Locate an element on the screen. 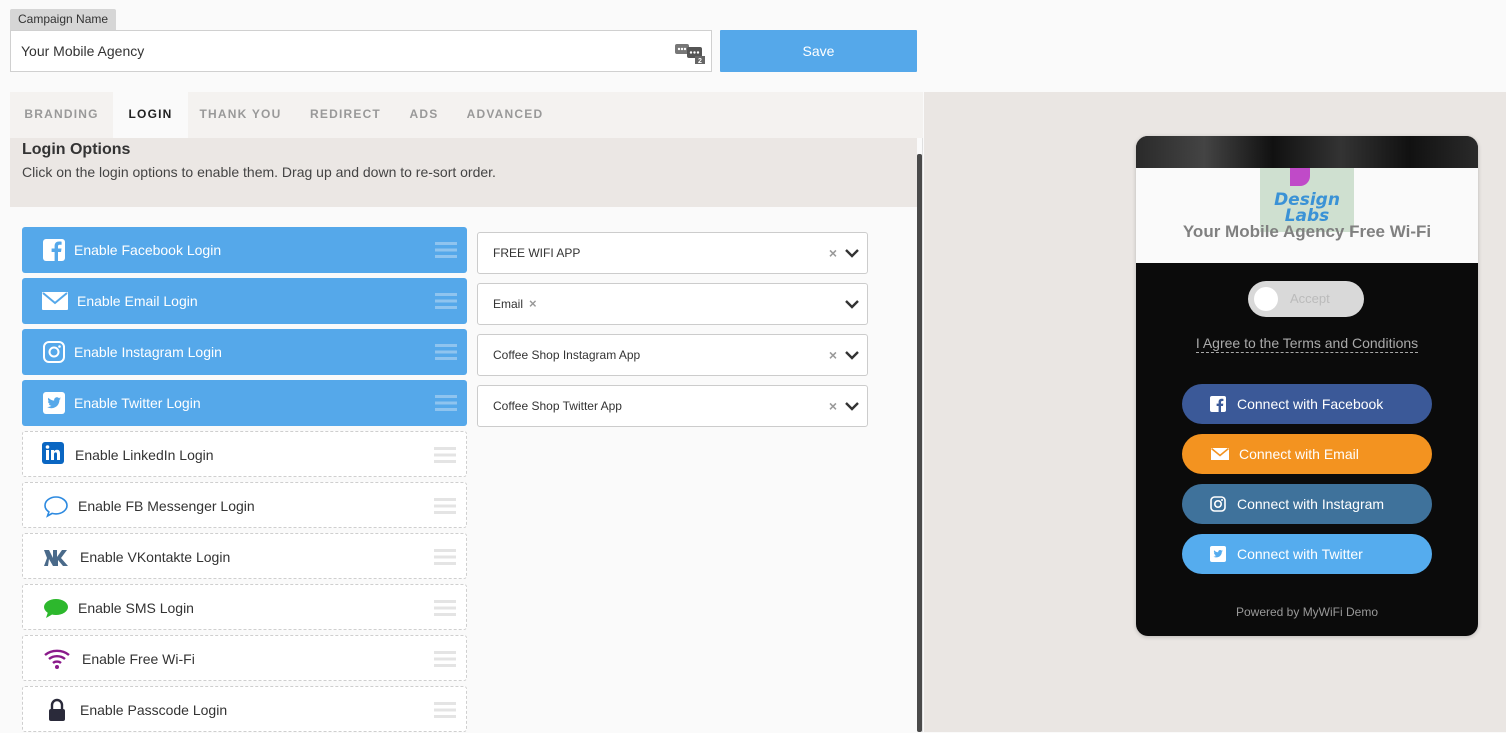  linkedin-icon is located at coordinates (53, 453).